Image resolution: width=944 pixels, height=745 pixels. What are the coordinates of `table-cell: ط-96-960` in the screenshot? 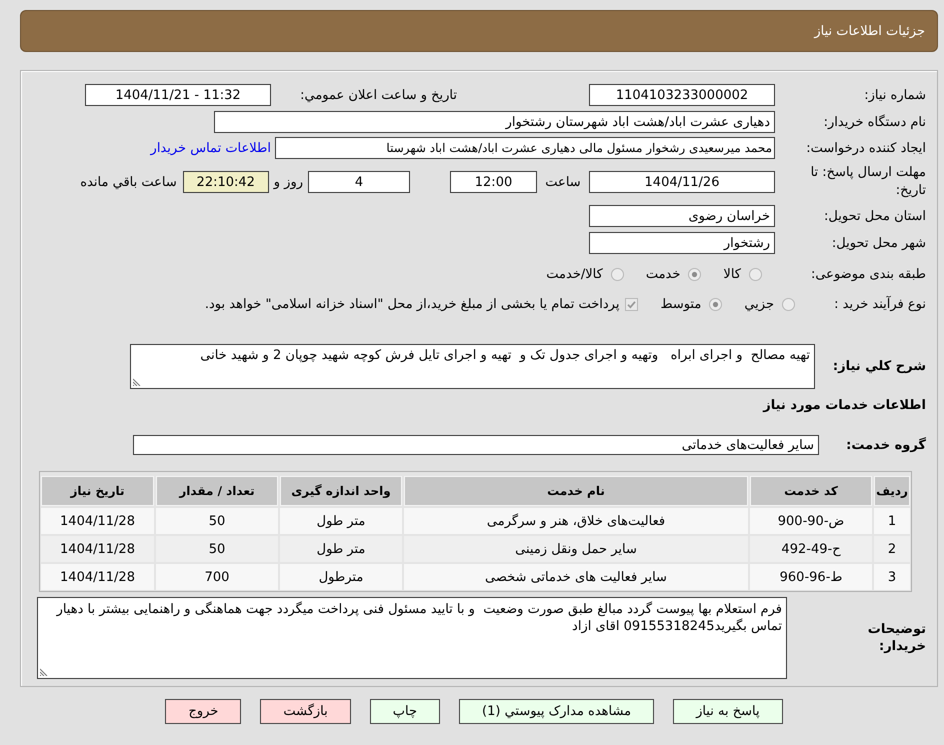 It's located at (811, 577).